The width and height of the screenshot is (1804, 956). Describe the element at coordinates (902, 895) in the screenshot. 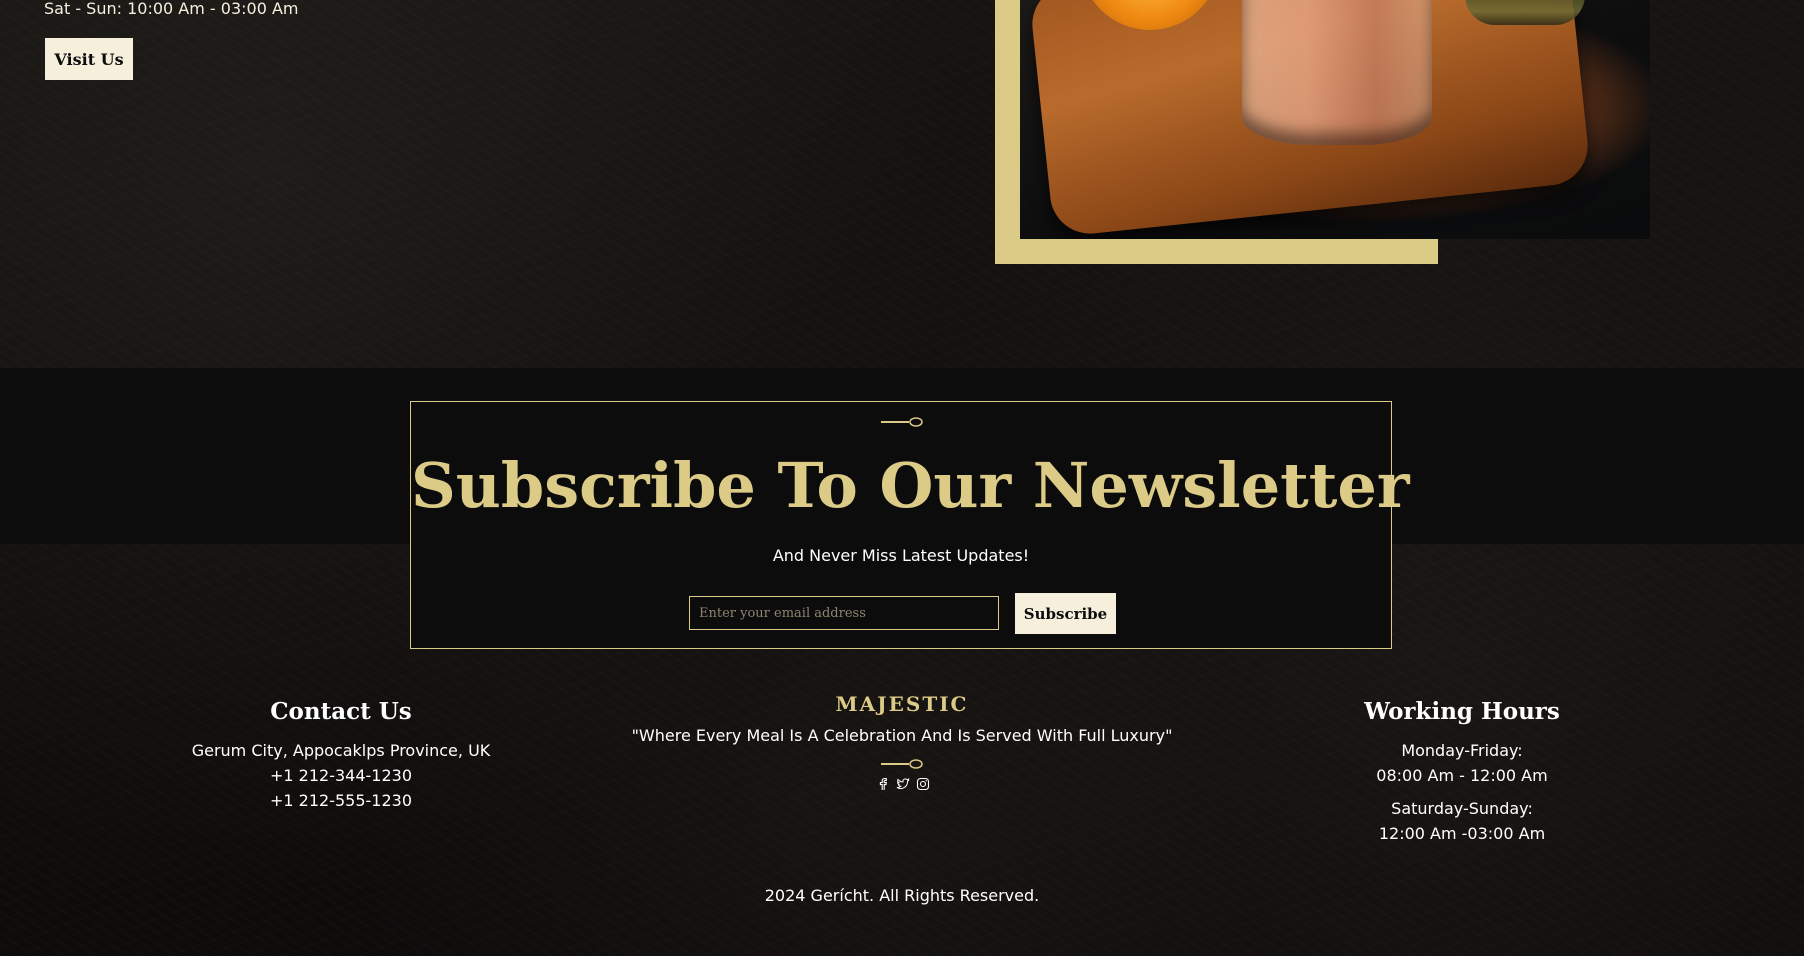

I see `copyright: 2024 Gerícht. All Rights Reserved.` at that location.